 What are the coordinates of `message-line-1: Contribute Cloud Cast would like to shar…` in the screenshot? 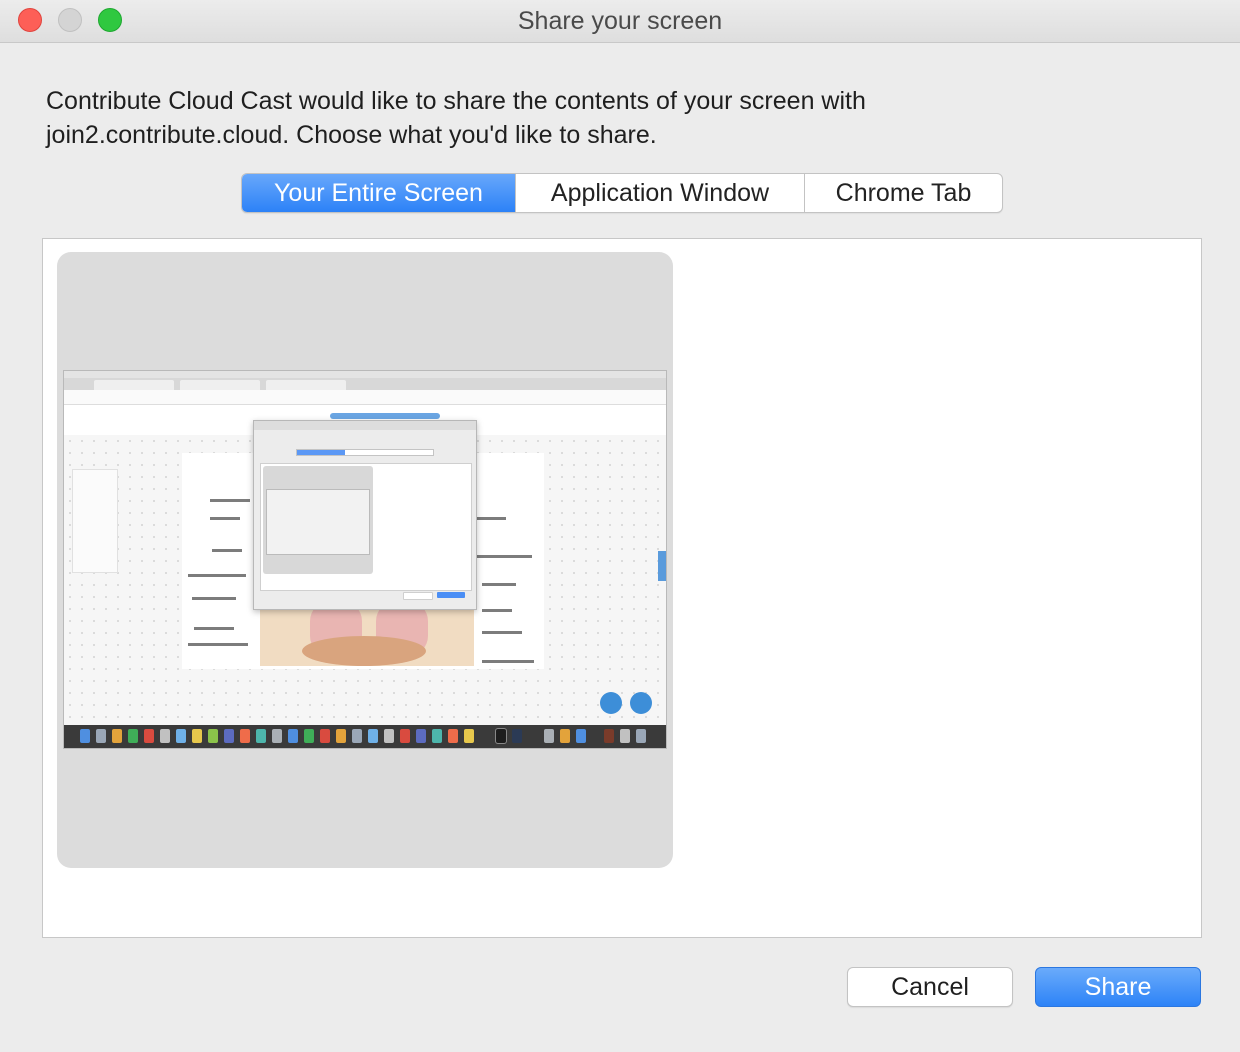 It's located at (456, 101).